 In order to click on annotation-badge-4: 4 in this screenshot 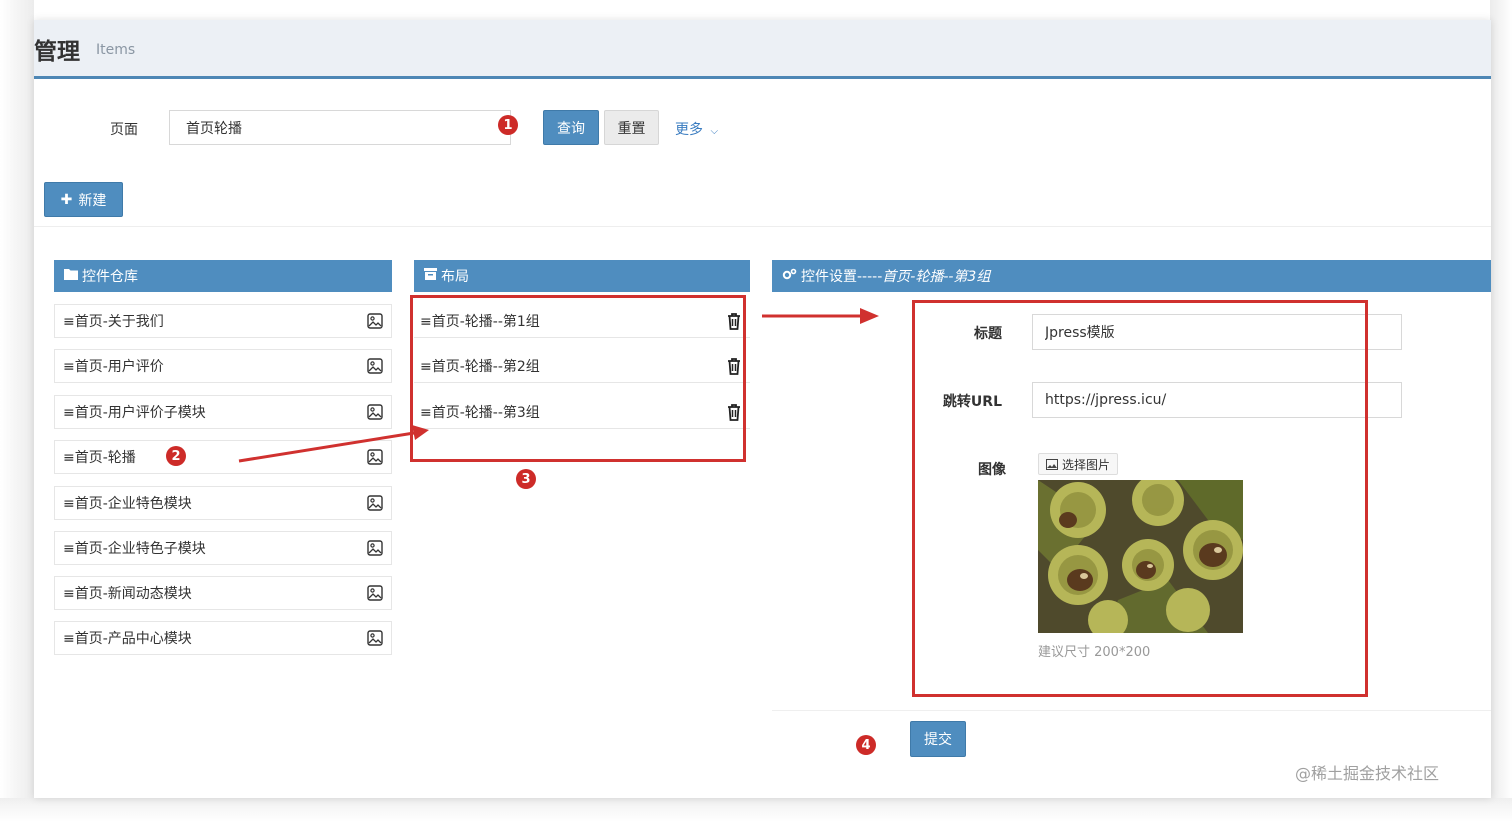, I will do `click(866, 745)`.